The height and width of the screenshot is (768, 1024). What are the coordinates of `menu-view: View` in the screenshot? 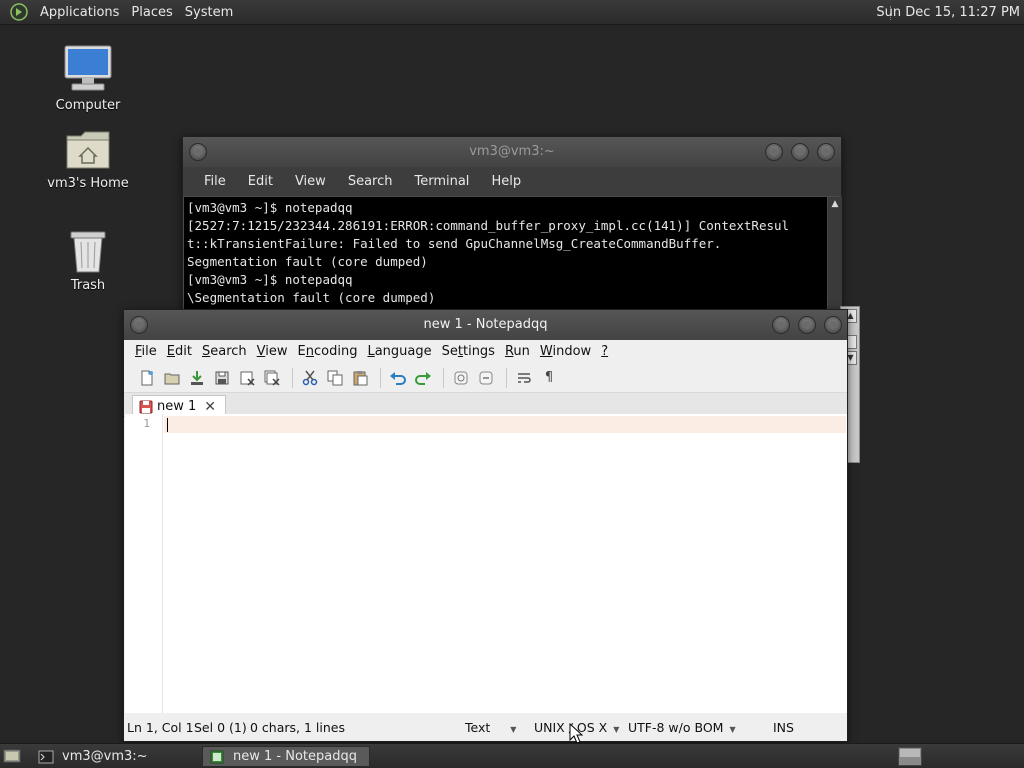 It's located at (272, 351).